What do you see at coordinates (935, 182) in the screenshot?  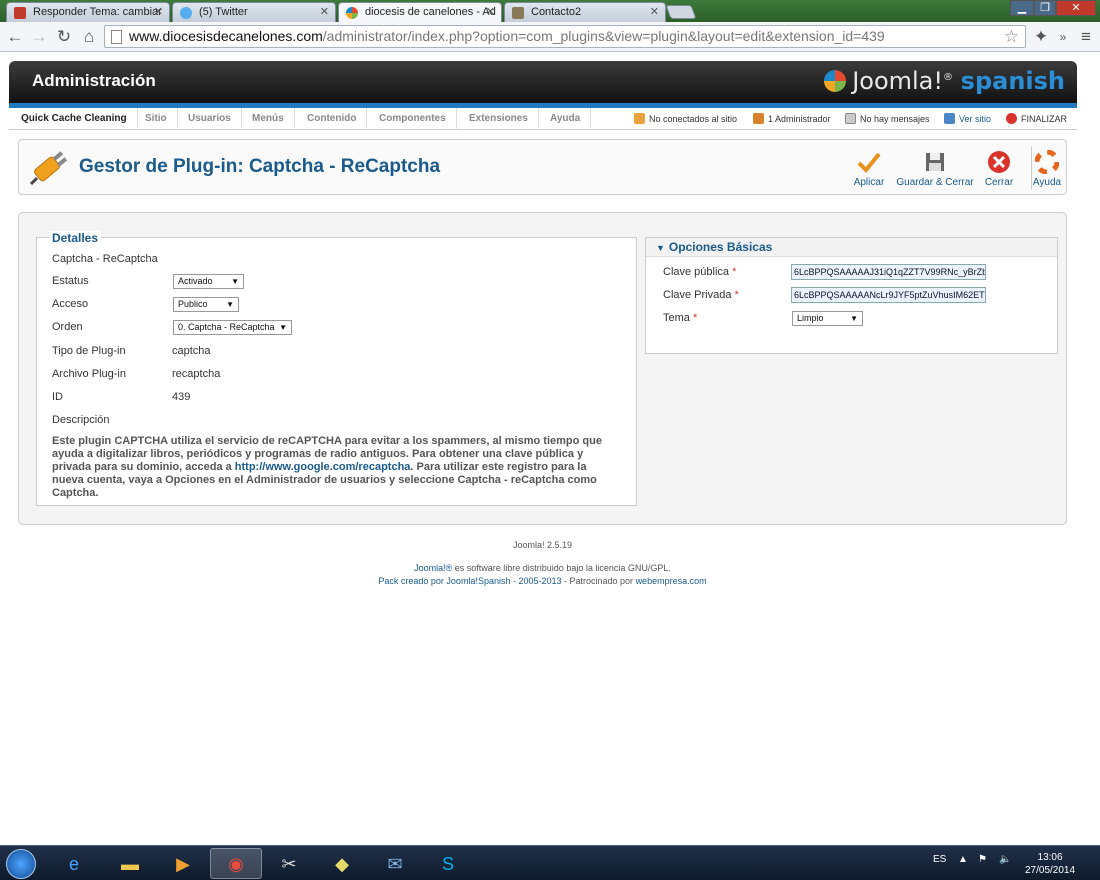 I see `save-close-label: Guardar & Cerrar` at bounding box center [935, 182].